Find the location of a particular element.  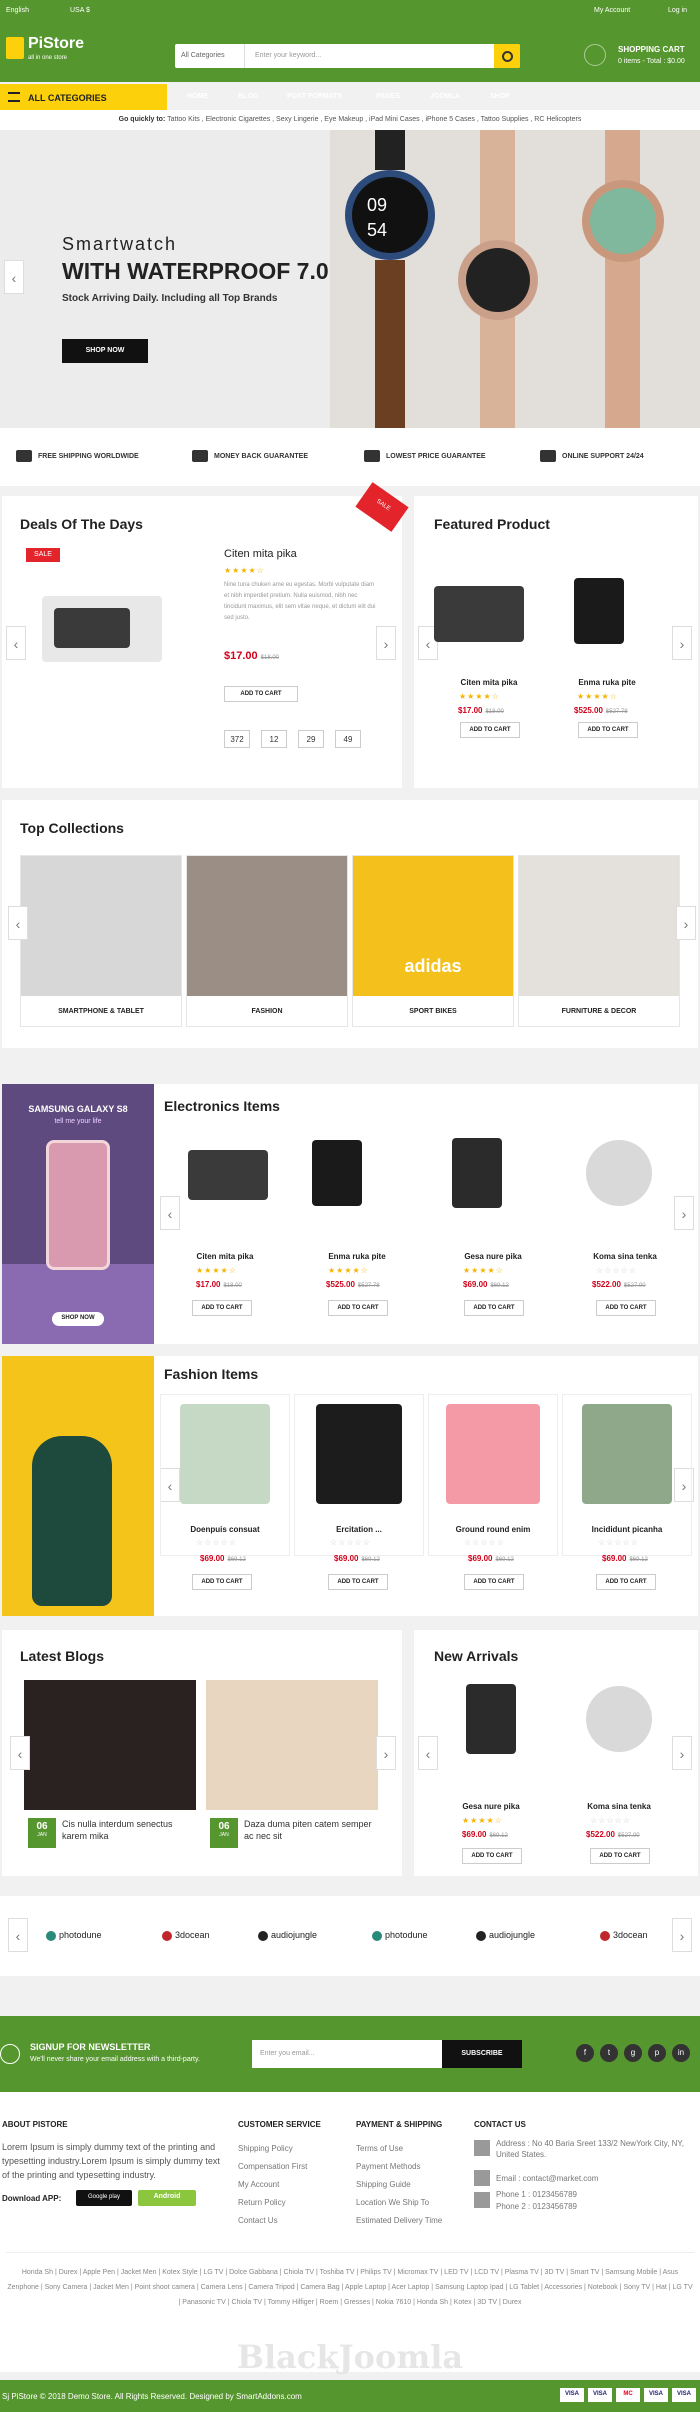

footer-link: Return Policy is located at coordinates (262, 2202).